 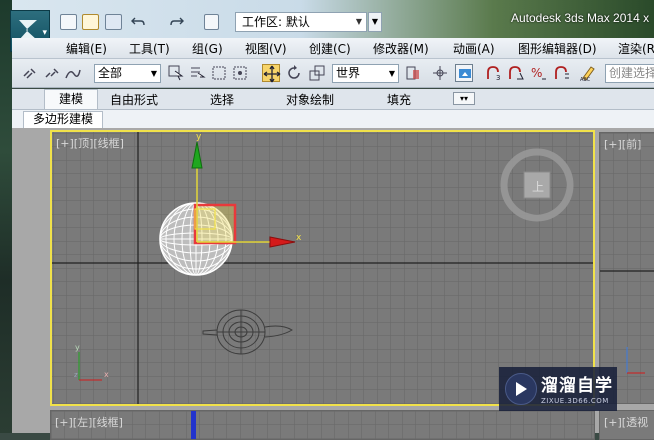 What do you see at coordinates (276, 22) in the screenshot?
I see `workspace-label: 工作区: 默认` at bounding box center [276, 22].